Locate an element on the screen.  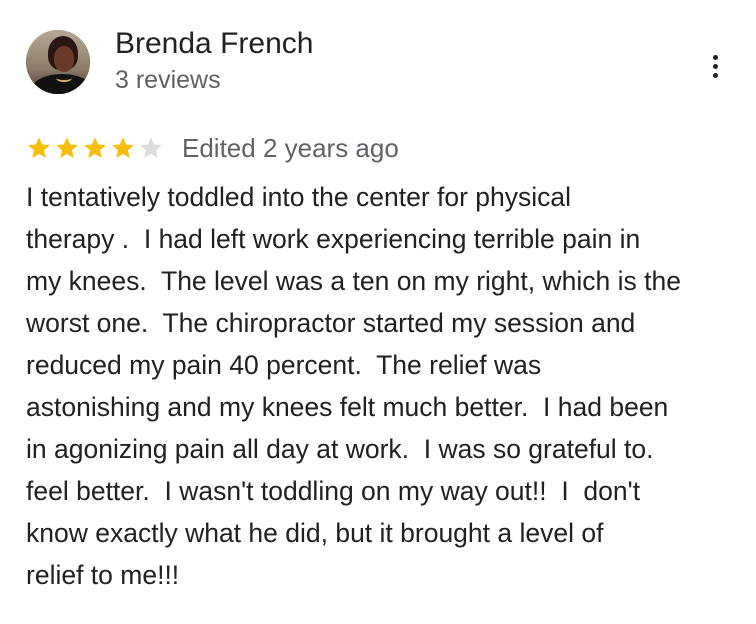
more-vert-icon is located at coordinates (715, 57).